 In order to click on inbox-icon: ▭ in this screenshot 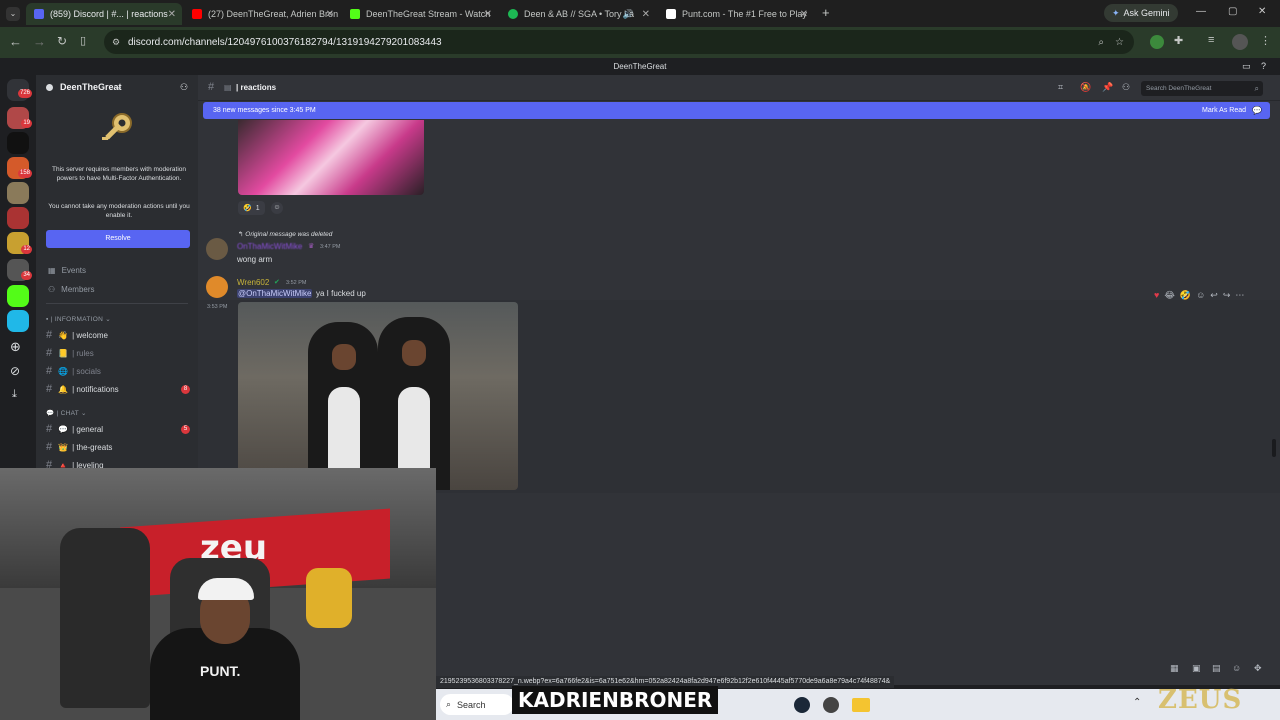, I will do `click(1246, 66)`.